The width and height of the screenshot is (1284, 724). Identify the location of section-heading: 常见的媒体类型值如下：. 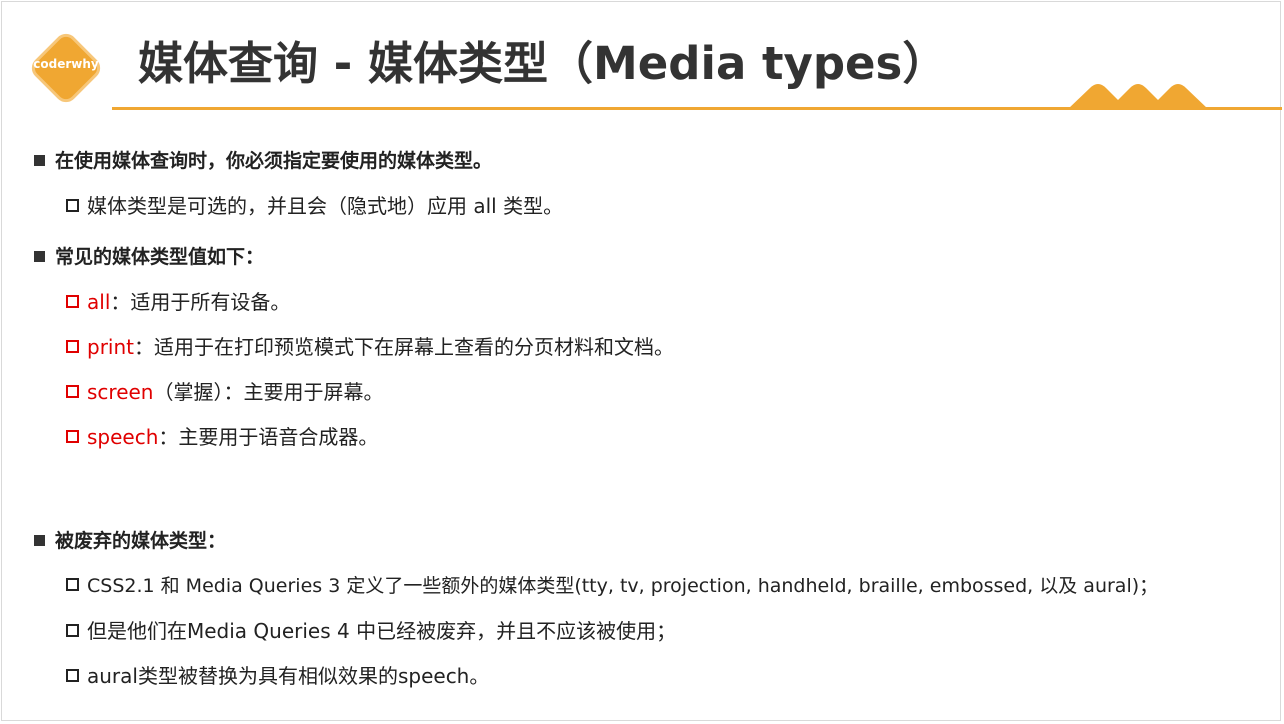
(149, 257).